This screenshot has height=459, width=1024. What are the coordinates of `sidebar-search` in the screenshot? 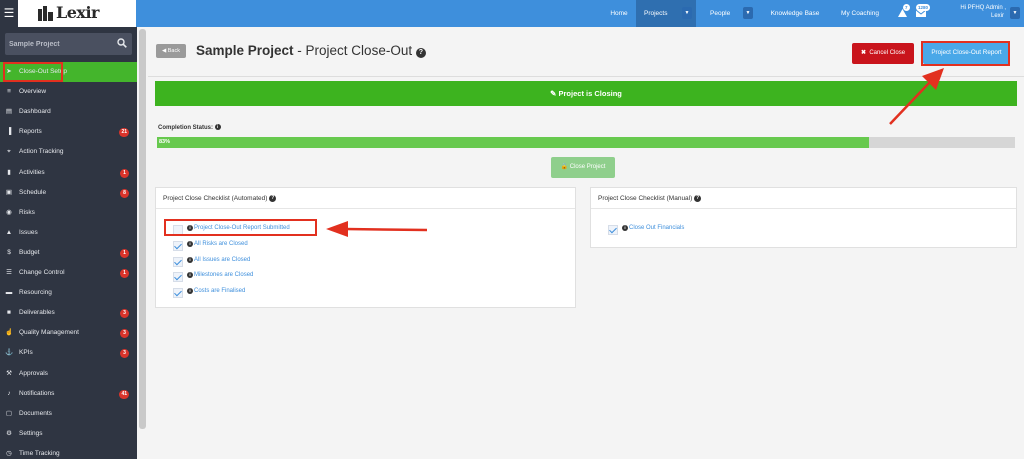 It's located at (68, 44).